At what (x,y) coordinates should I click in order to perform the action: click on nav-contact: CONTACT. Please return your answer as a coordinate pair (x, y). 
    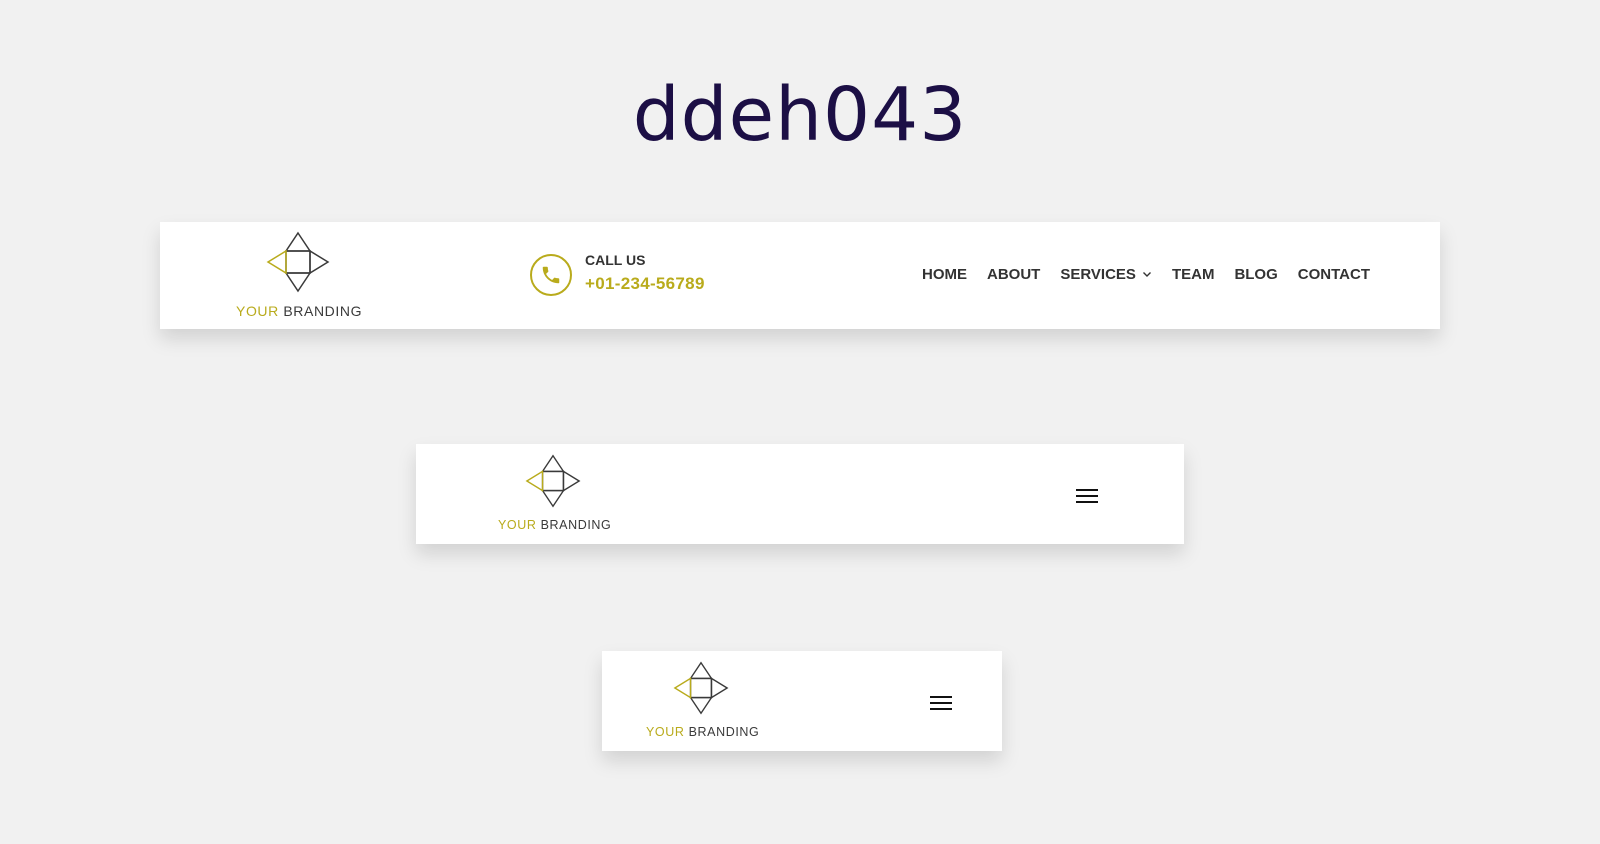
    Looking at the image, I should click on (1334, 274).